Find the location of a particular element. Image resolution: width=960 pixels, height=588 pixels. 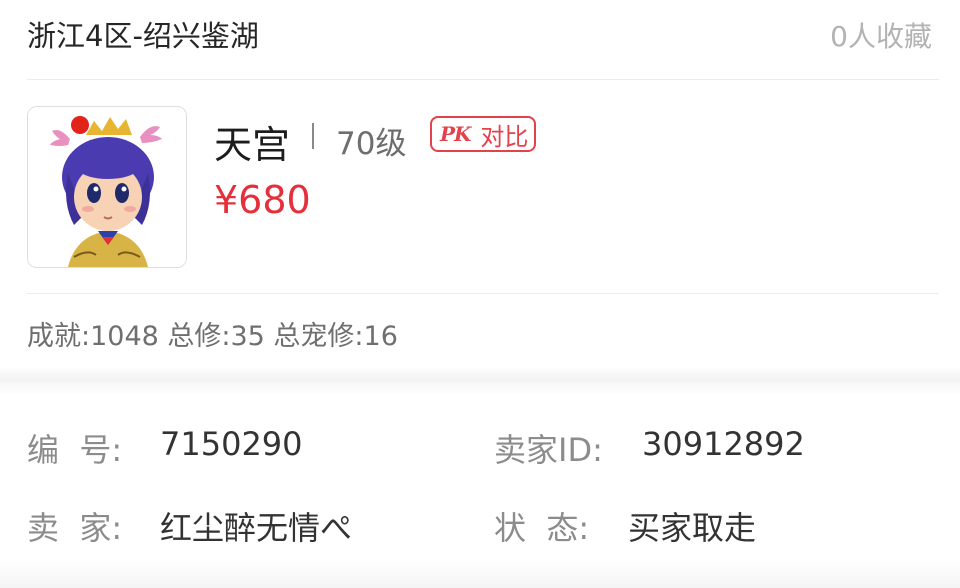

seller-id-label: 卖家ID: is located at coordinates (548, 450).